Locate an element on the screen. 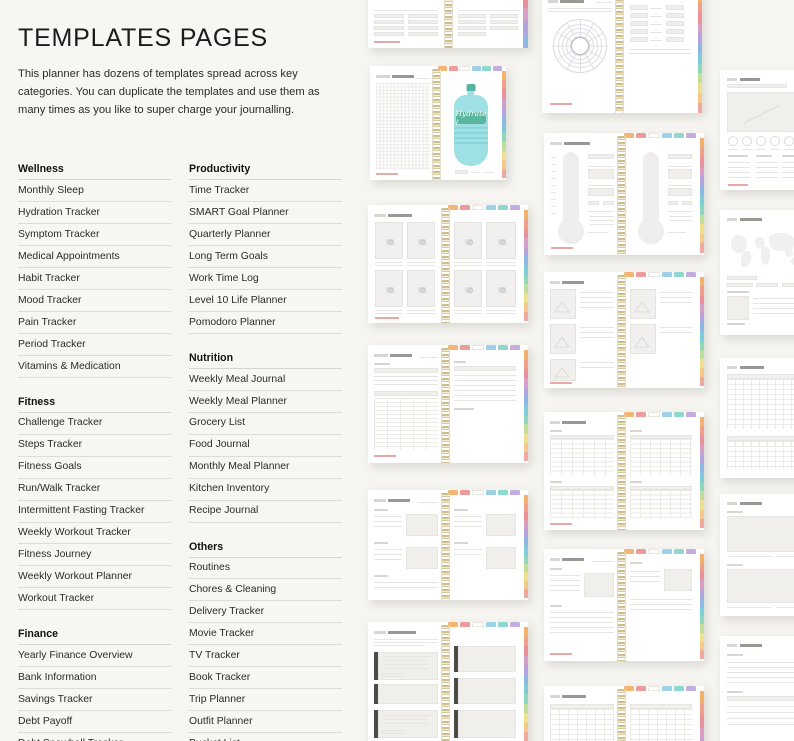  list-item: Movie Tracker is located at coordinates (265, 634).